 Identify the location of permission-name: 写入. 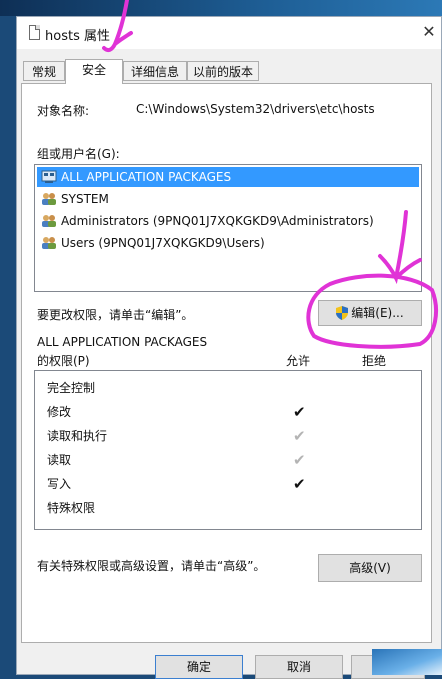
(59, 484).